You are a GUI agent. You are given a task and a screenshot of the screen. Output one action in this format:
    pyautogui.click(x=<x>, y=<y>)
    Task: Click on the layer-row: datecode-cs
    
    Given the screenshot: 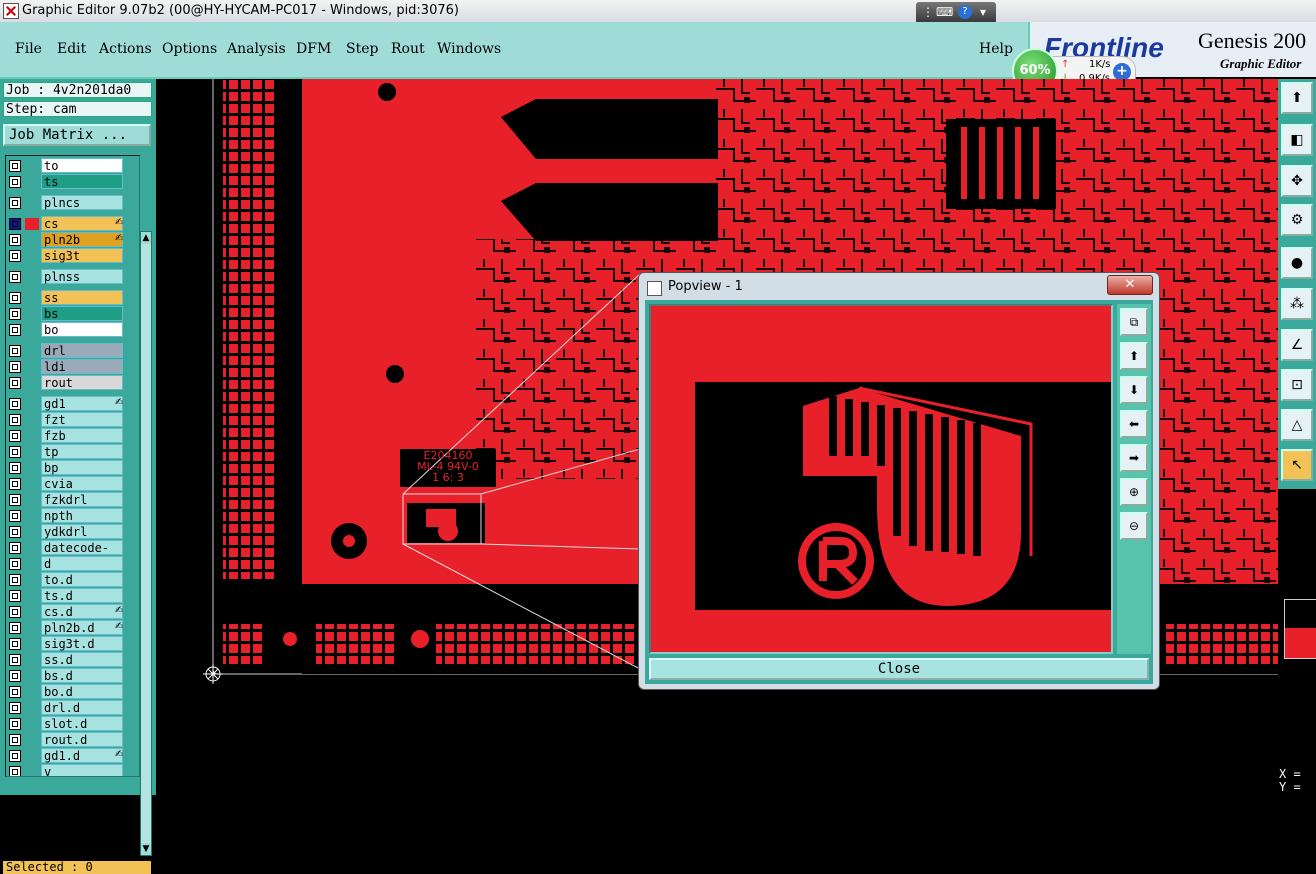 What is the action you would take?
    pyautogui.click(x=72, y=555)
    